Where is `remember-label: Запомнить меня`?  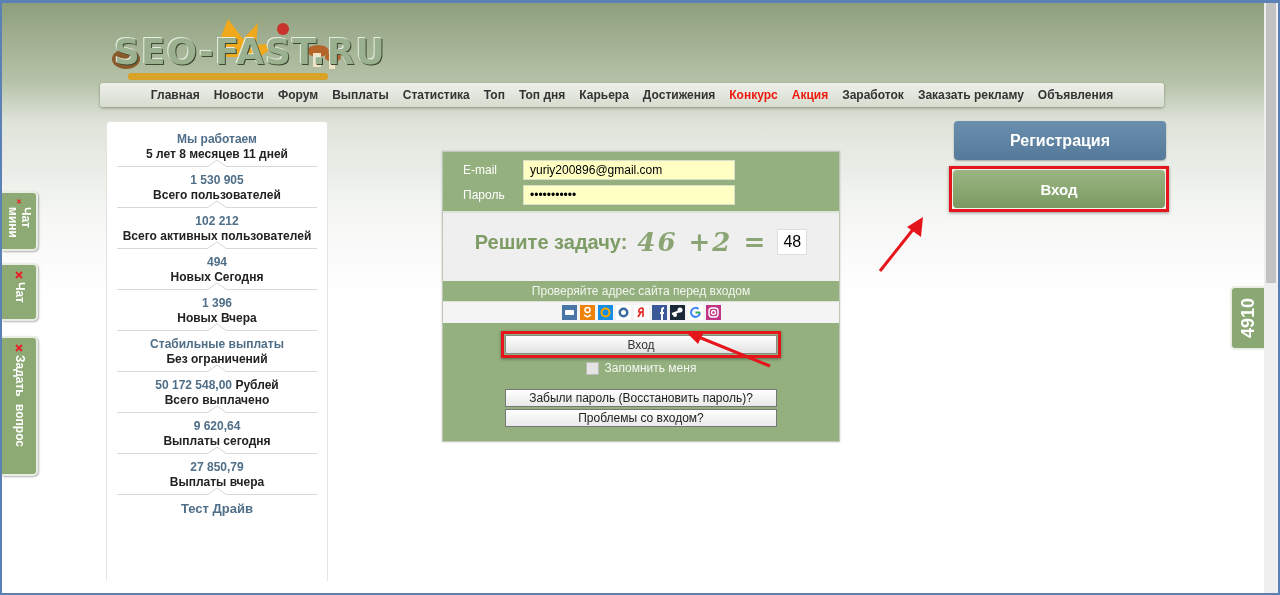
remember-label: Запомнить меня is located at coordinates (650, 368).